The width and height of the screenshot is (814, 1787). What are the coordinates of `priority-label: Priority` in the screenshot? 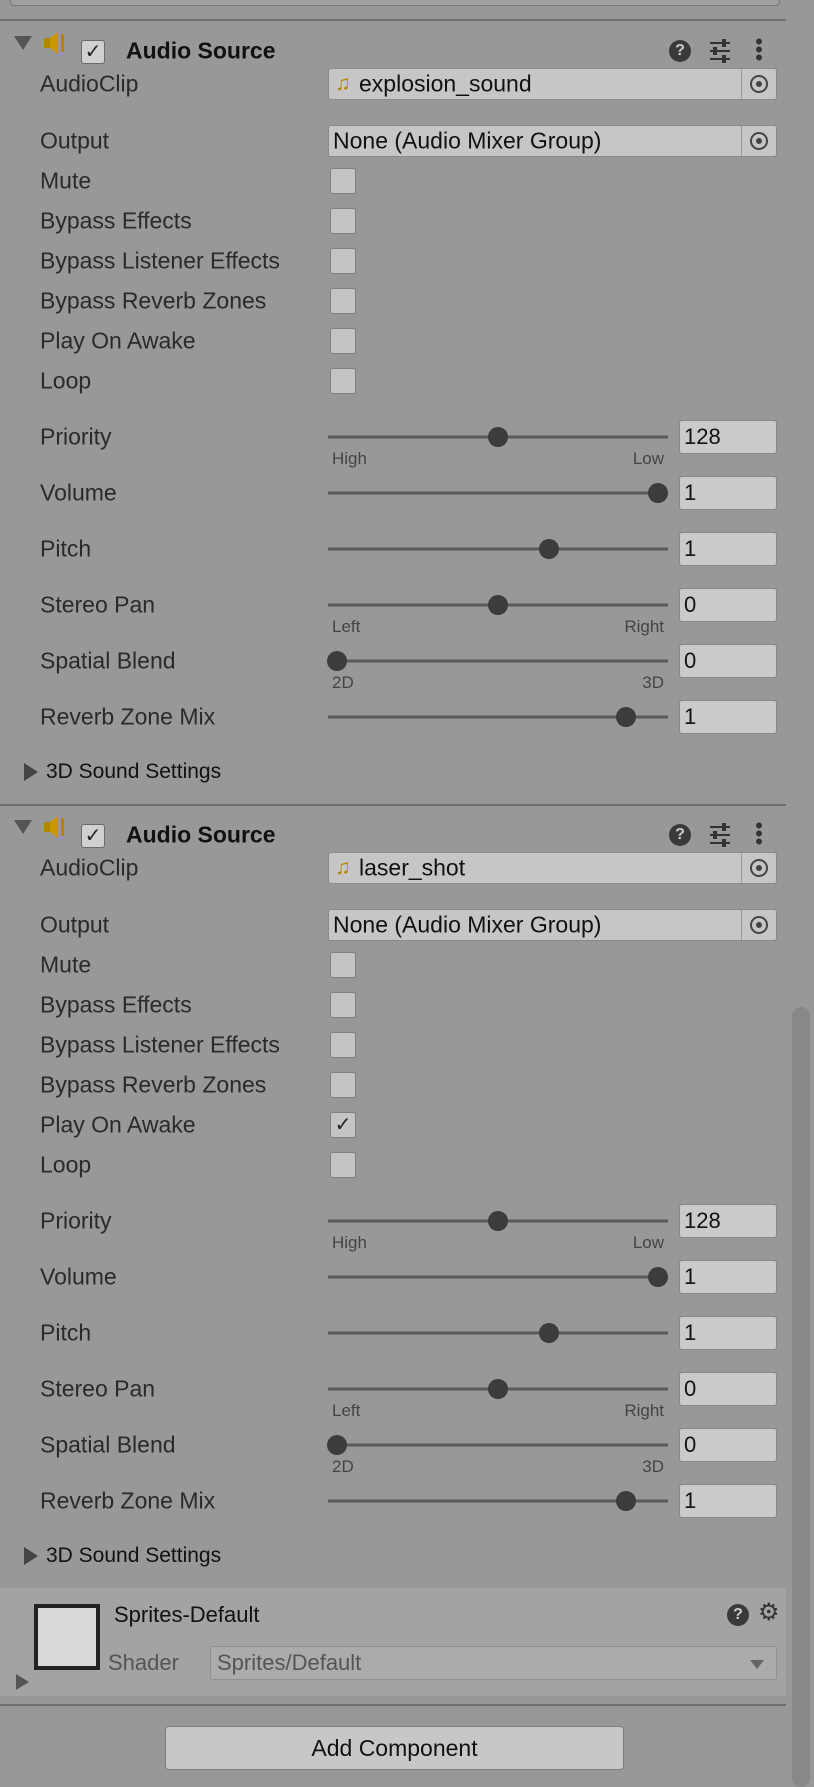 It's located at (76, 436).